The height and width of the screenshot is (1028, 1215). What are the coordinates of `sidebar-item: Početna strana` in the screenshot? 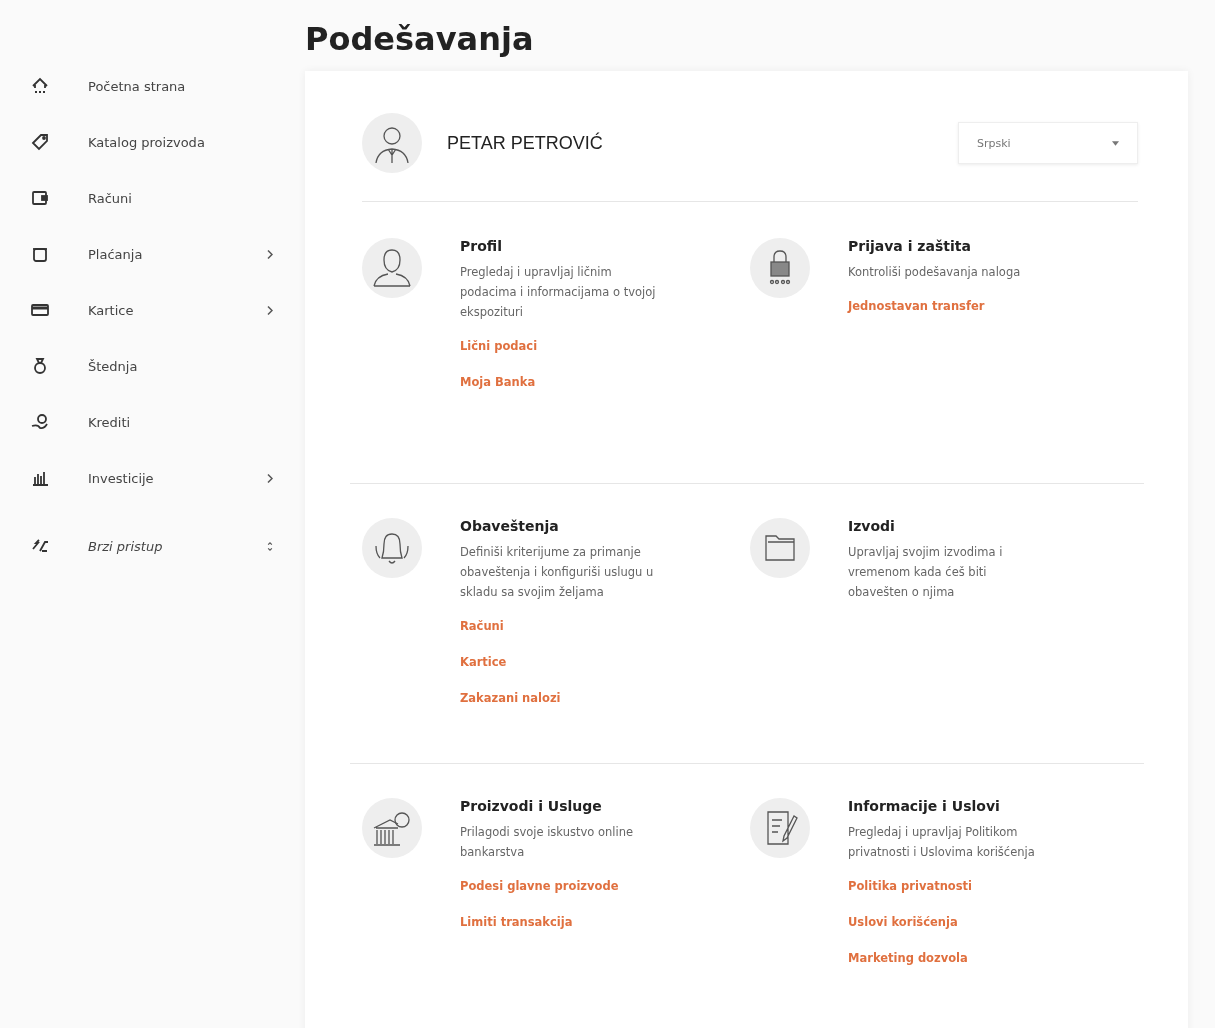 It's located at (152, 86).